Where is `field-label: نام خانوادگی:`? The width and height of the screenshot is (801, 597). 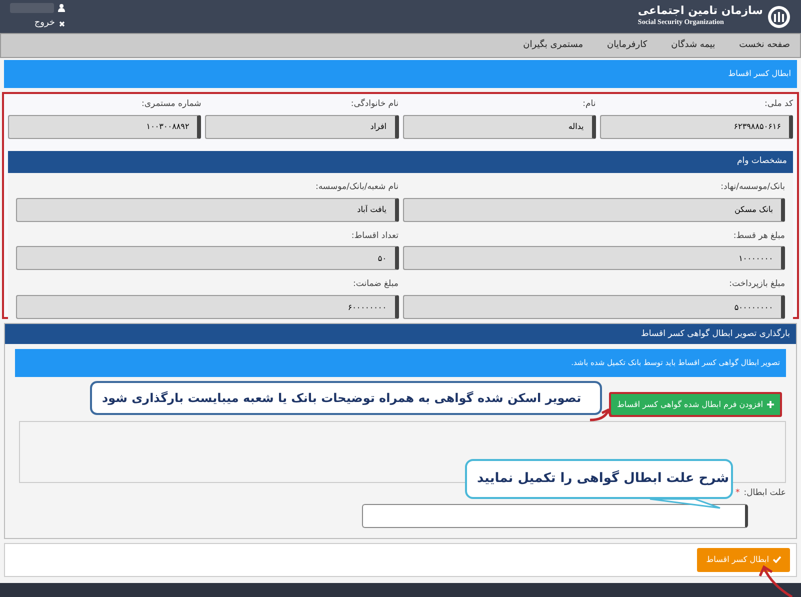 field-label: نام خانوادگی: is located at coordinates (374, 104).